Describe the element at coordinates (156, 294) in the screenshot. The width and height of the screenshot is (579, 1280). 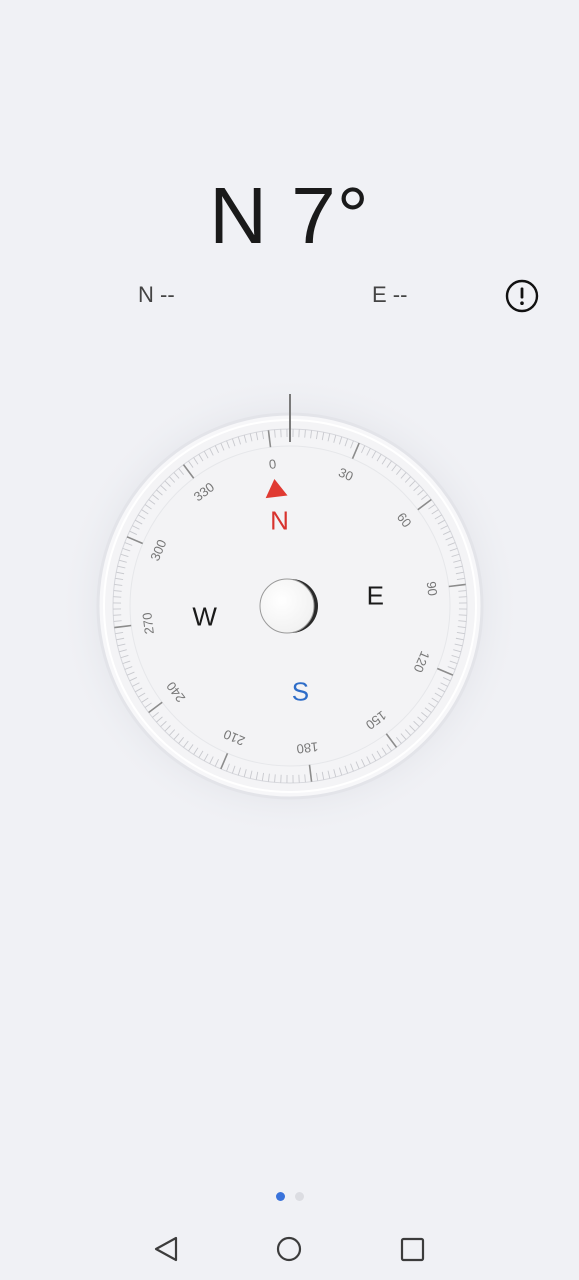
I see `latitude-readout: N --` at that location.